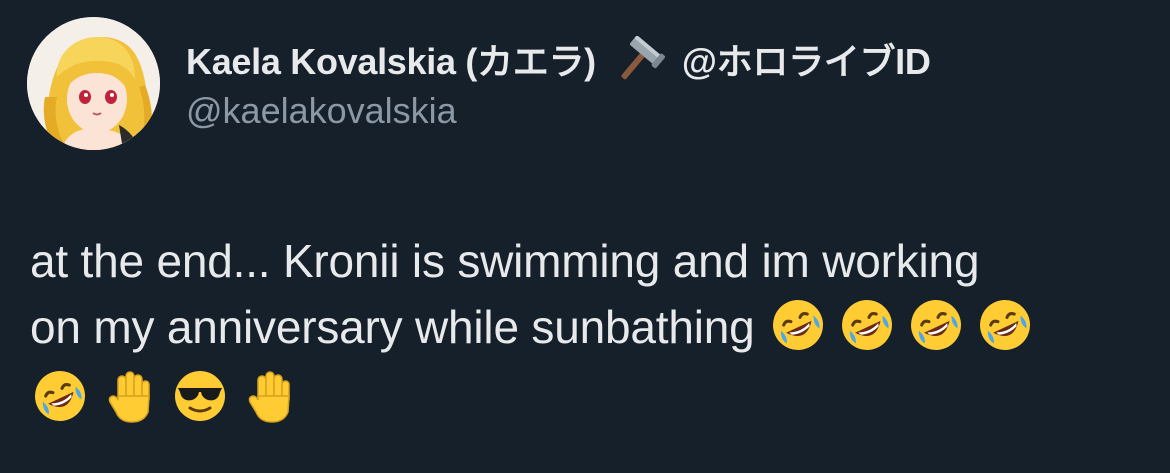  I want to click on author-name-line: Kaela Kovalskia (カエラ) @ホロライブID, so click(558, 59).